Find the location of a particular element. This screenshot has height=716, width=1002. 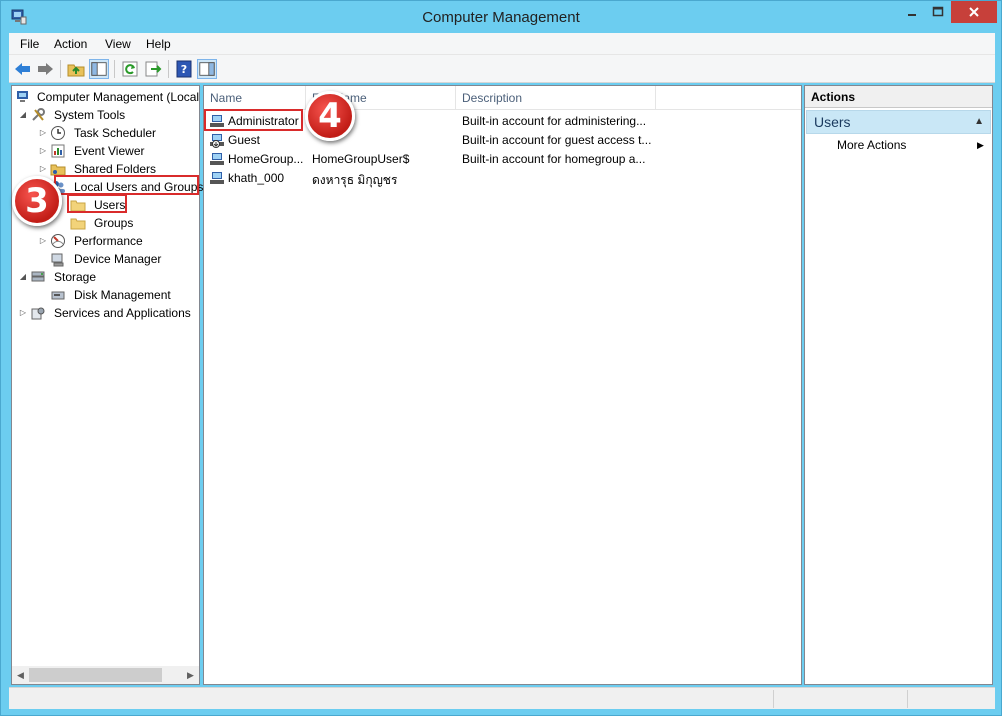

user-row-khath: khath_000 ดงหารุธ มิกุญชร is located at coordinates (502, 178).